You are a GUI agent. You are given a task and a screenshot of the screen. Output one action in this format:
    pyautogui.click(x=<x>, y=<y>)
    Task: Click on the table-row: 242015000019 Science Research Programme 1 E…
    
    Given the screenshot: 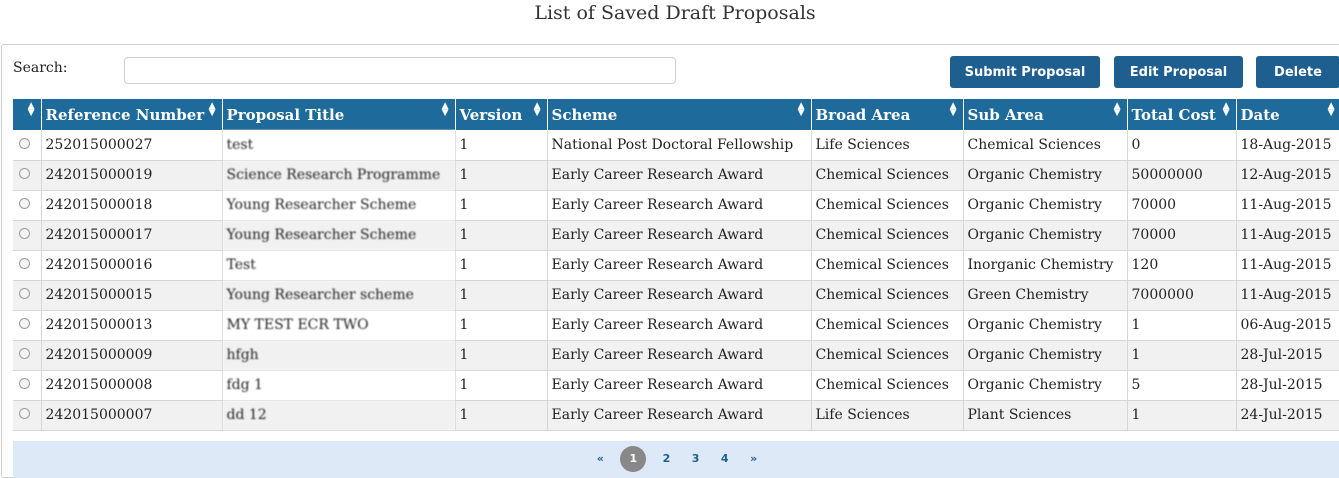 What is the action you would take?
    pyautogui.click(x=676, y=175)
    